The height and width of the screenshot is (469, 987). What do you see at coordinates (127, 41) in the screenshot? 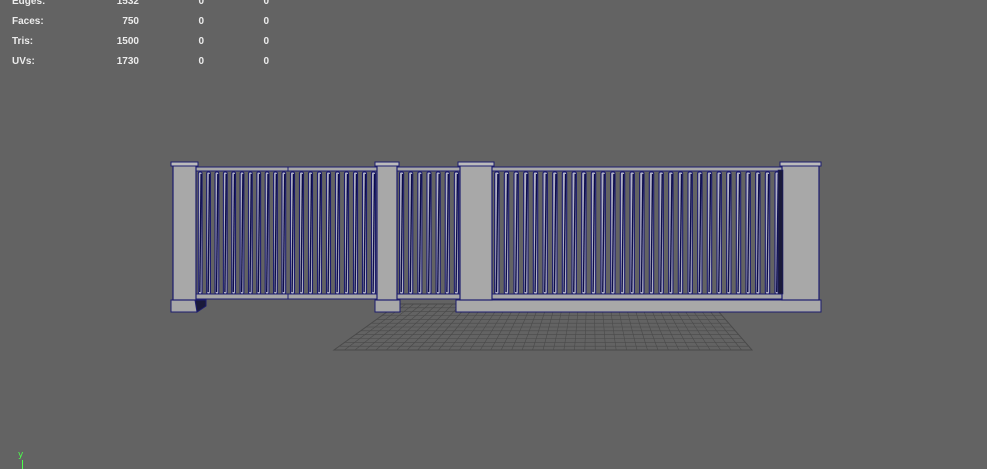
I see `hud-value: 1500` at bounding box center [127, 41].